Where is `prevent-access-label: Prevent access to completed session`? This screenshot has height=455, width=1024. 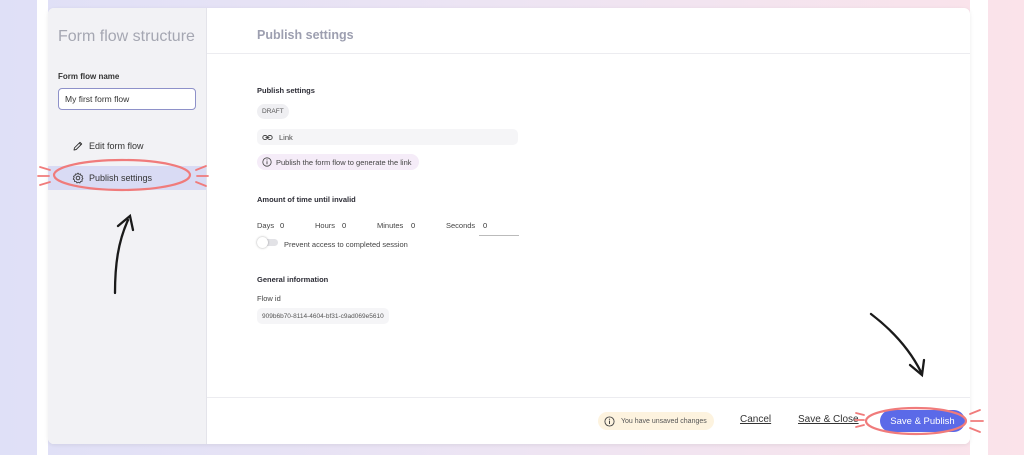 prevent-access-label: Prevent access to completed session is located at coordinates (346, 244).